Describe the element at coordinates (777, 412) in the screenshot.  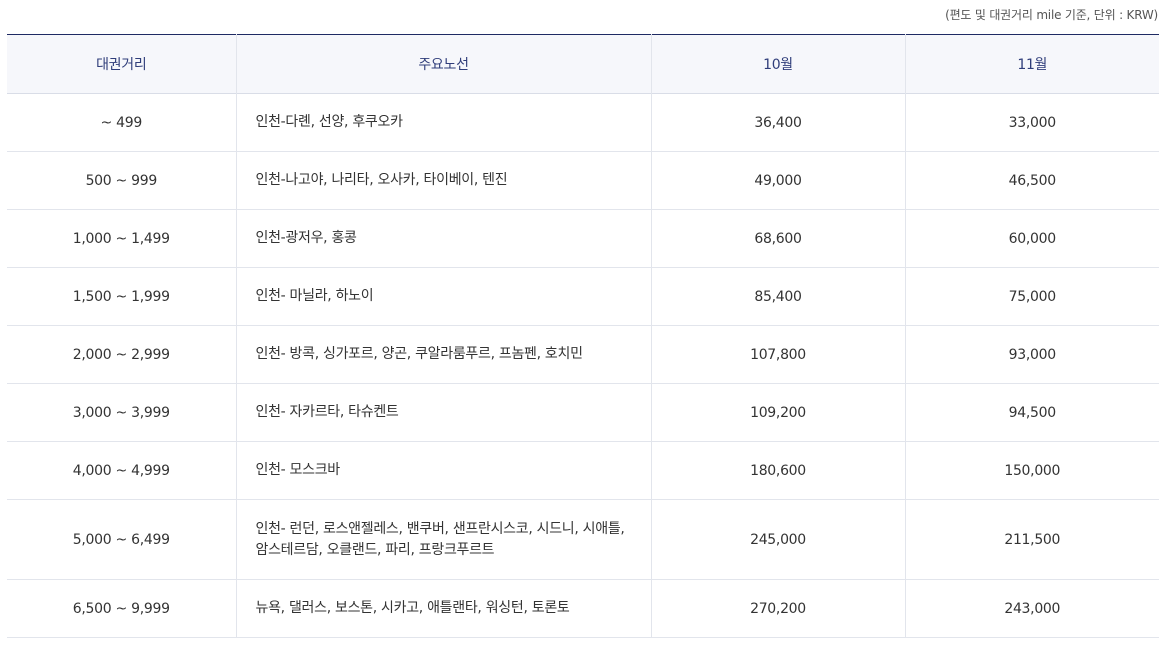
I see `october-fare-cell: 109,200` at that location.